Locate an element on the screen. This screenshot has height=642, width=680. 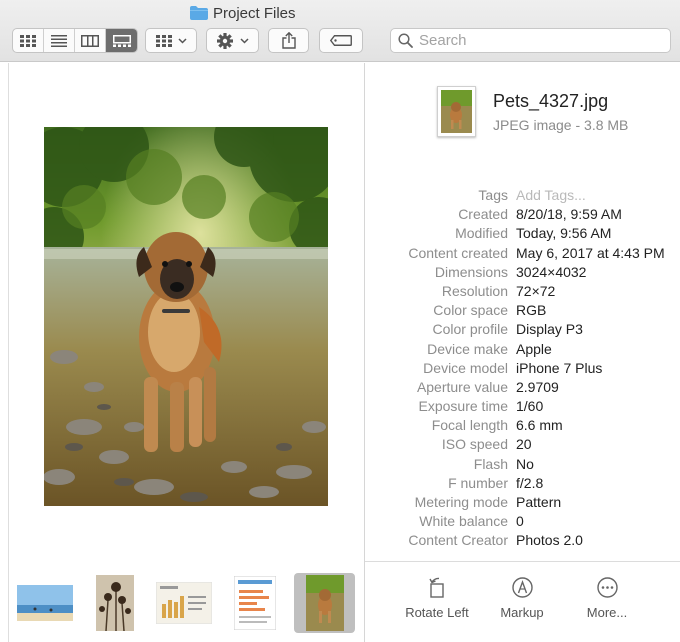
metadata-value: Apple is located at coordinates (534, 348).